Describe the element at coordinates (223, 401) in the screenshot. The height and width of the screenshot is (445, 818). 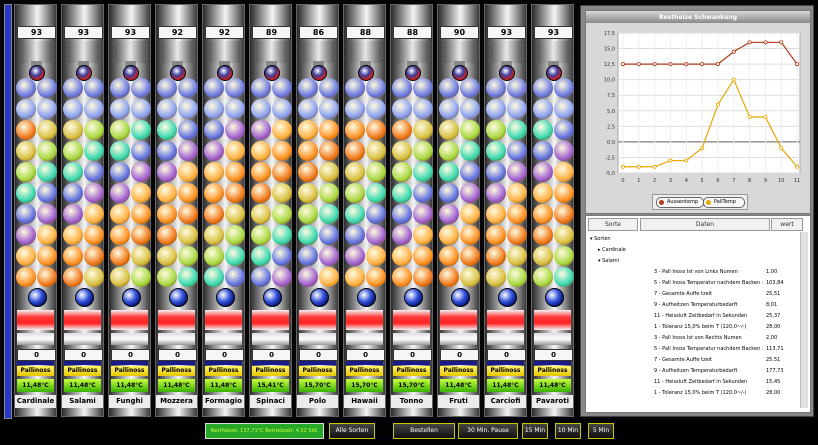
I see `lane-name: Formagio` at that location.